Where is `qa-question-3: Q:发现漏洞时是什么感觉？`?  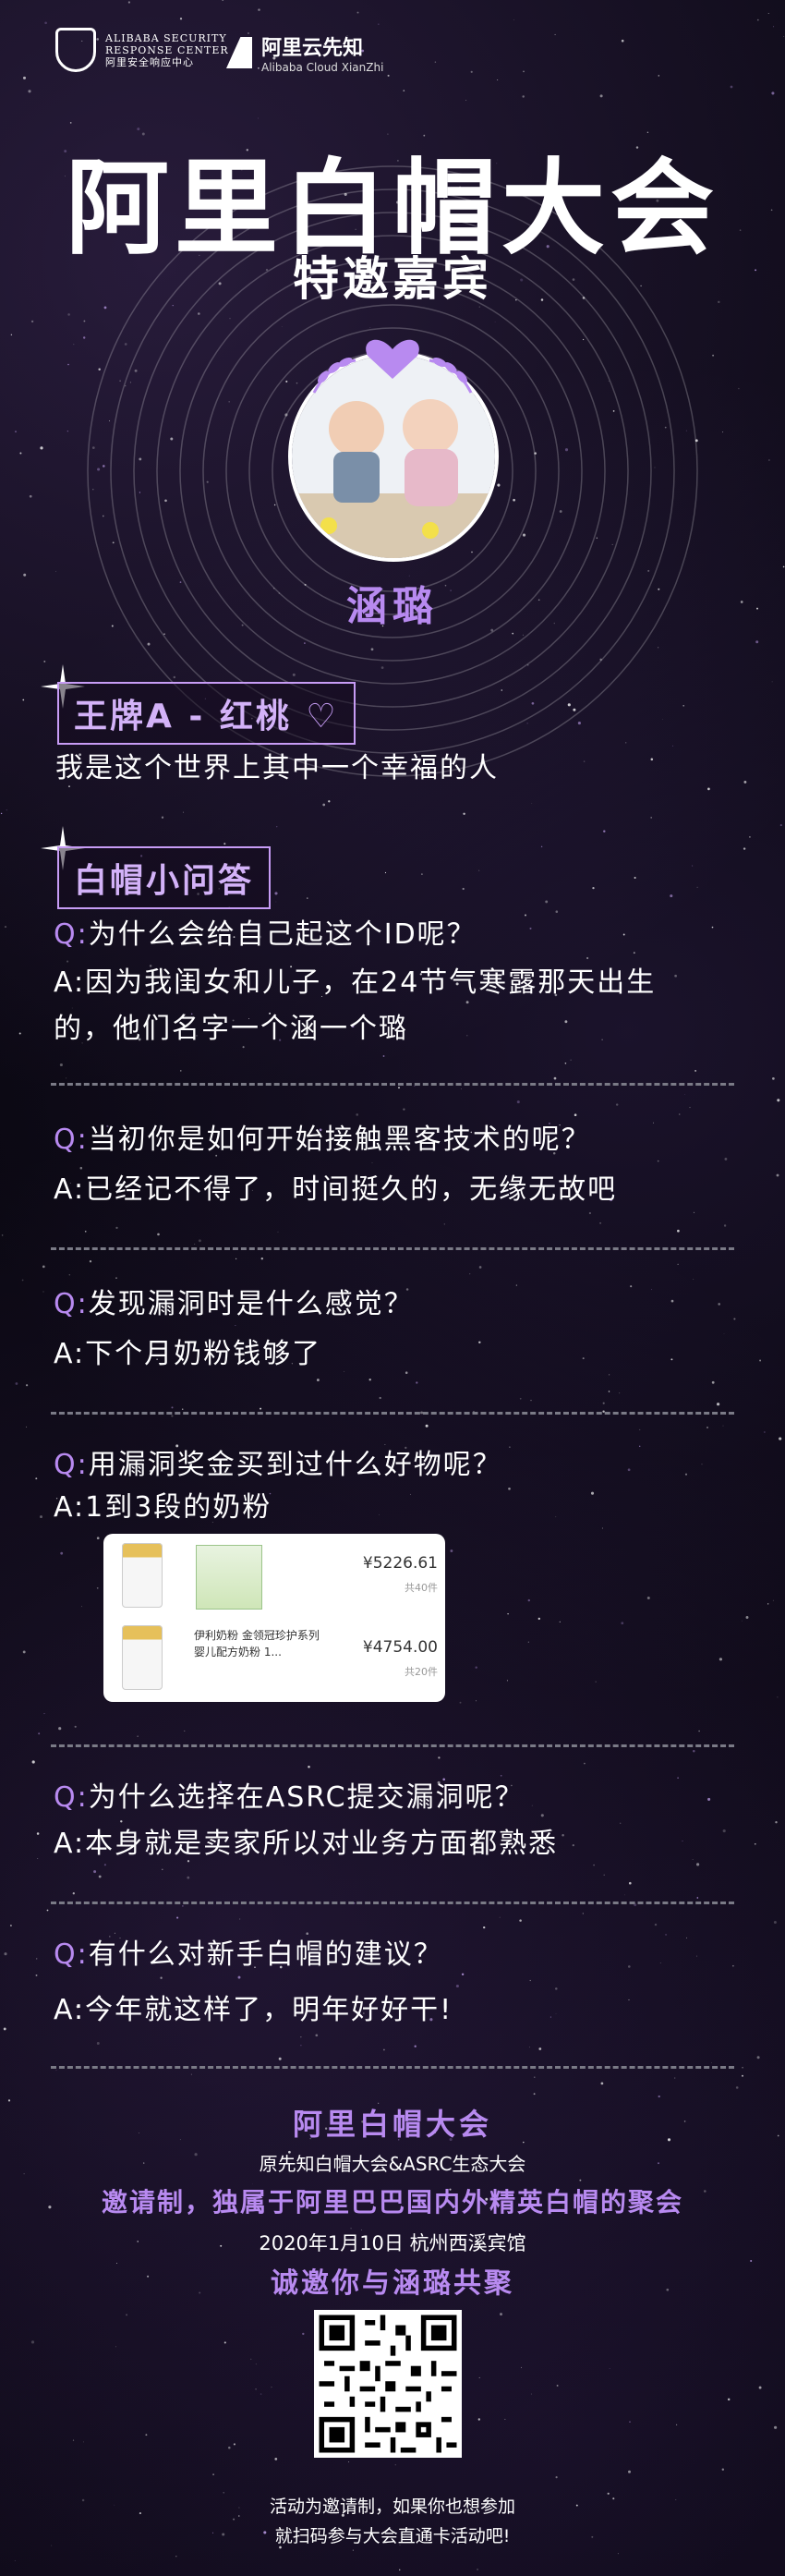 qa-question-3: Q:发现漏洞时是什么感觉？ is located at coordinates (234, 1304).